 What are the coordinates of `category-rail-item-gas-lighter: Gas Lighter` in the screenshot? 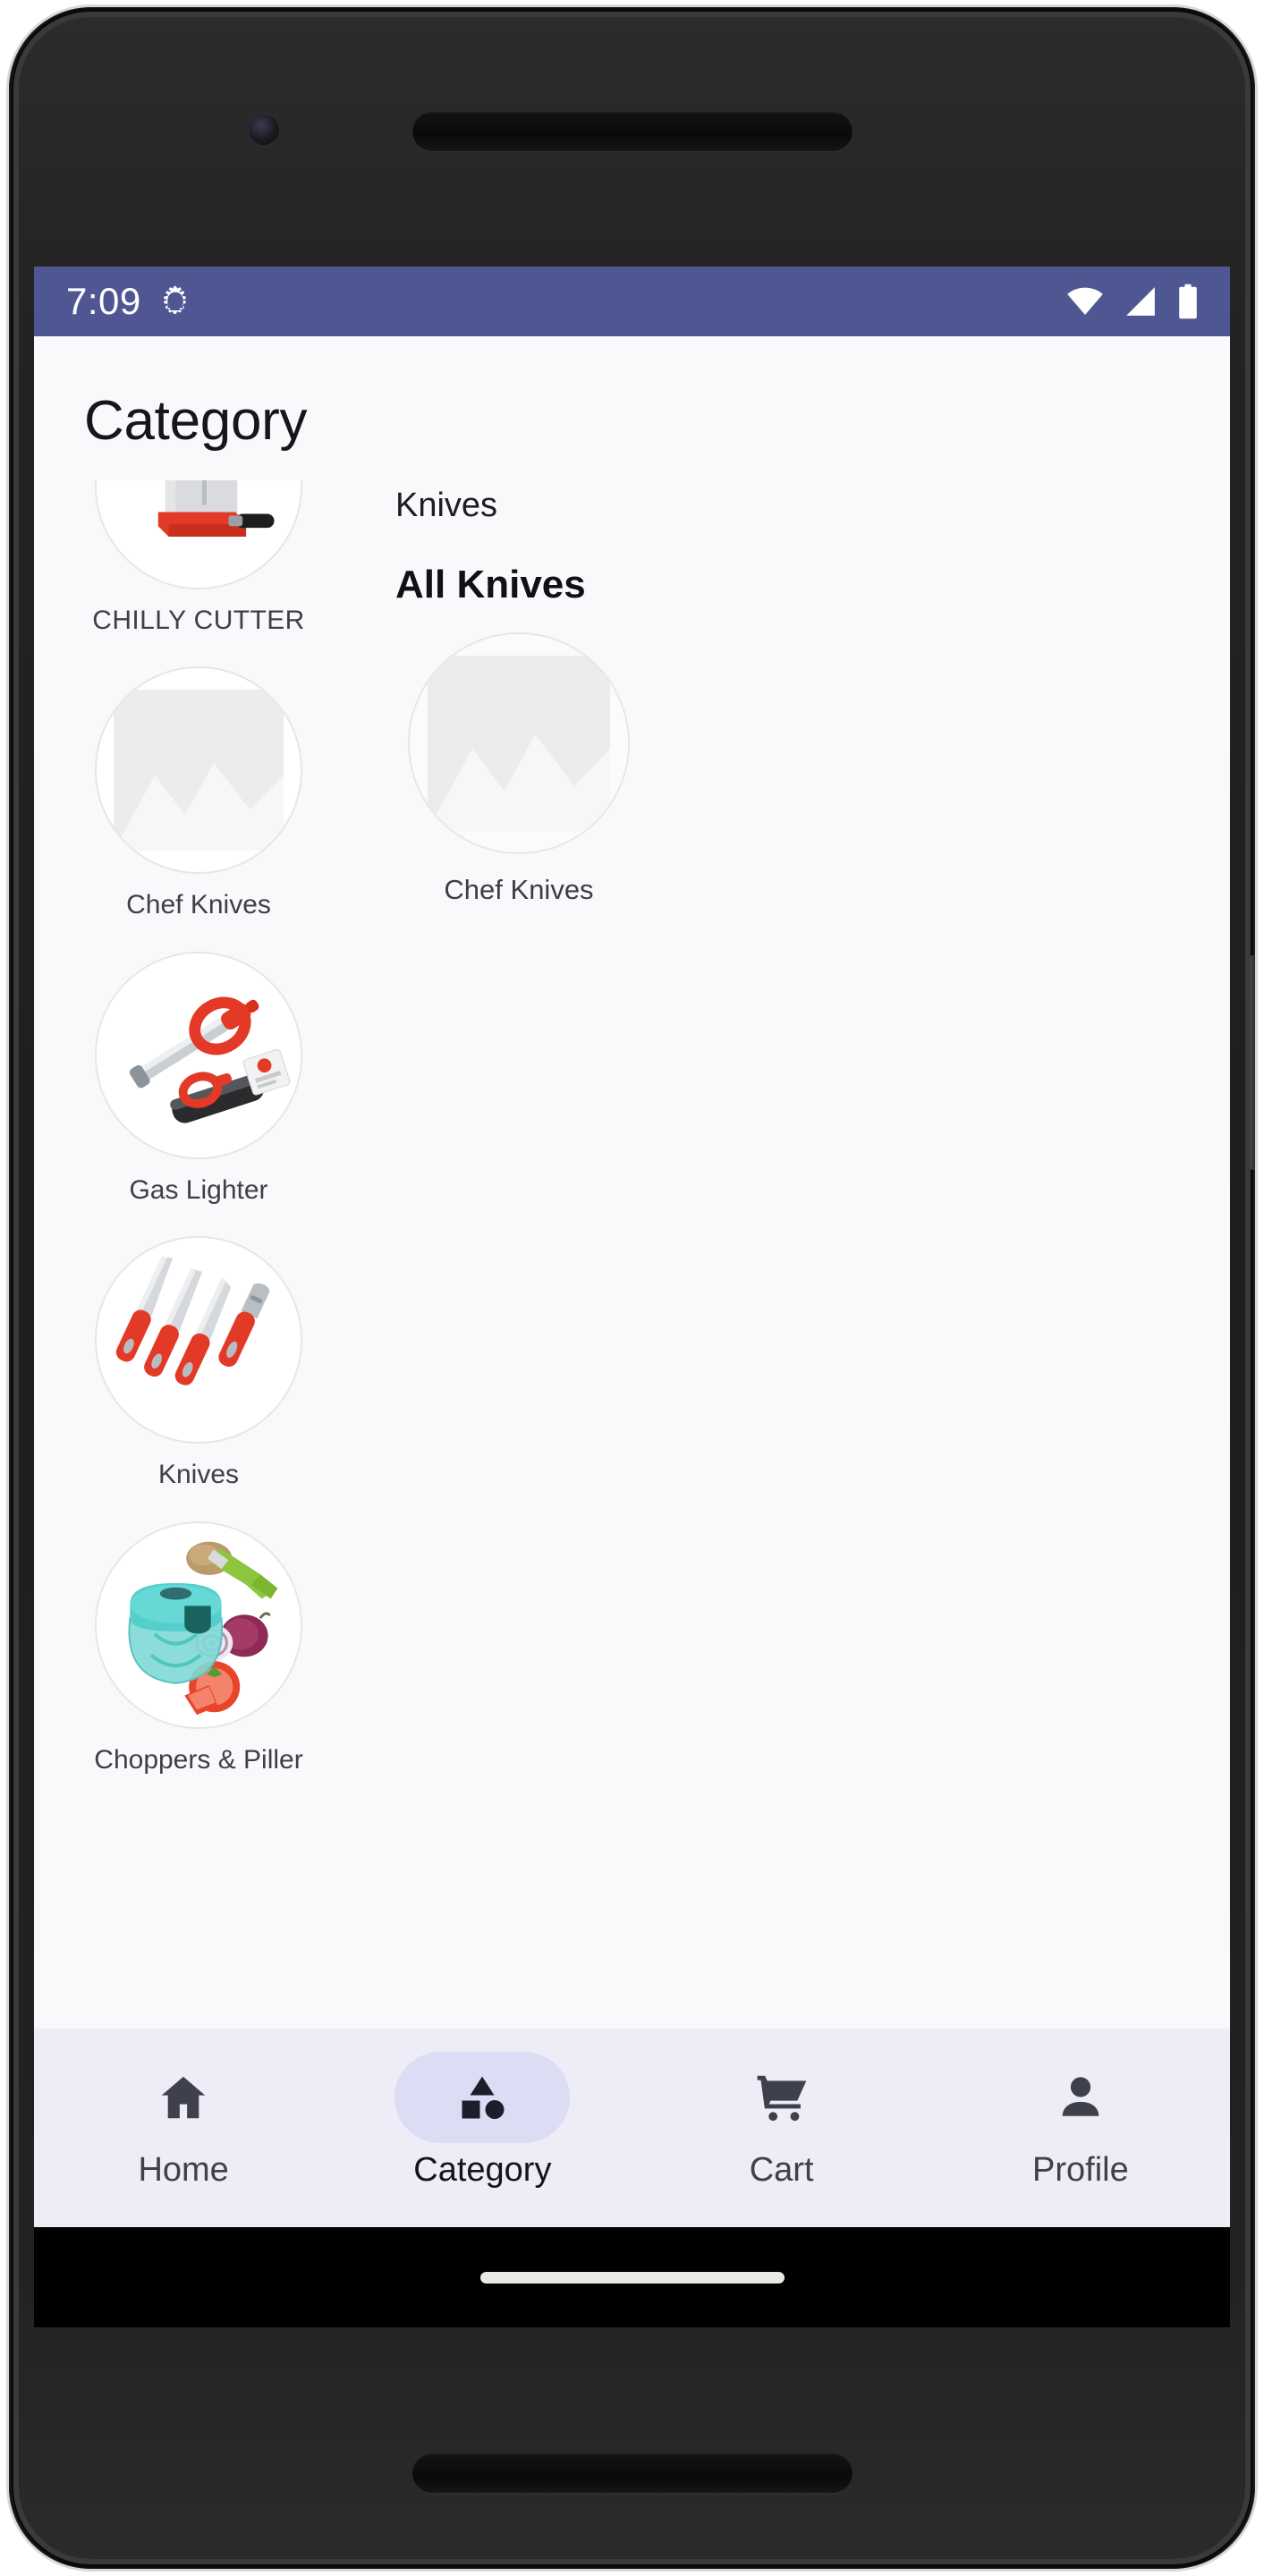 It's located at (198, 1081).